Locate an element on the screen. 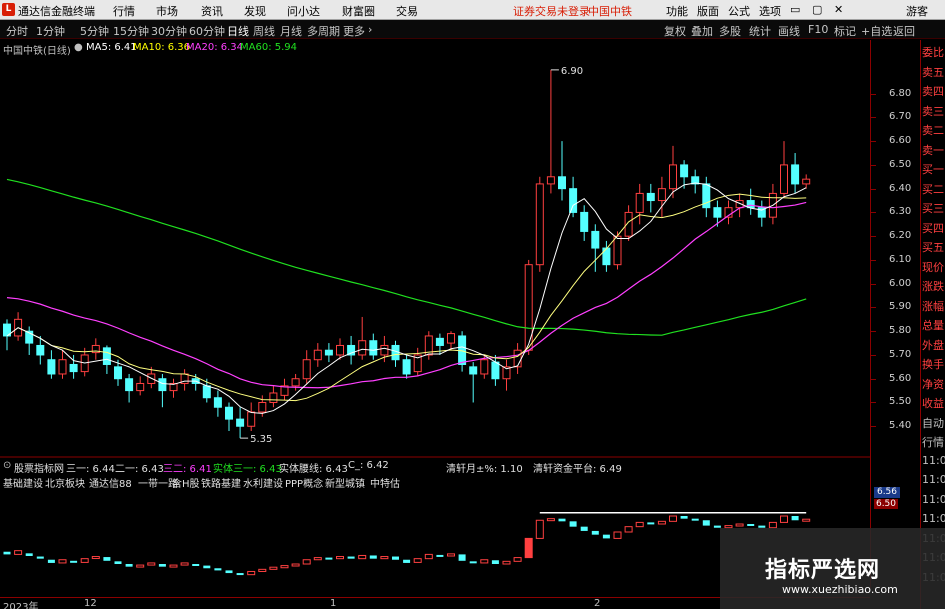 Image resolution: width=945 pixels, height=609 pixels. side-panel-label: 卖四 is located at coordinates (933, 91).